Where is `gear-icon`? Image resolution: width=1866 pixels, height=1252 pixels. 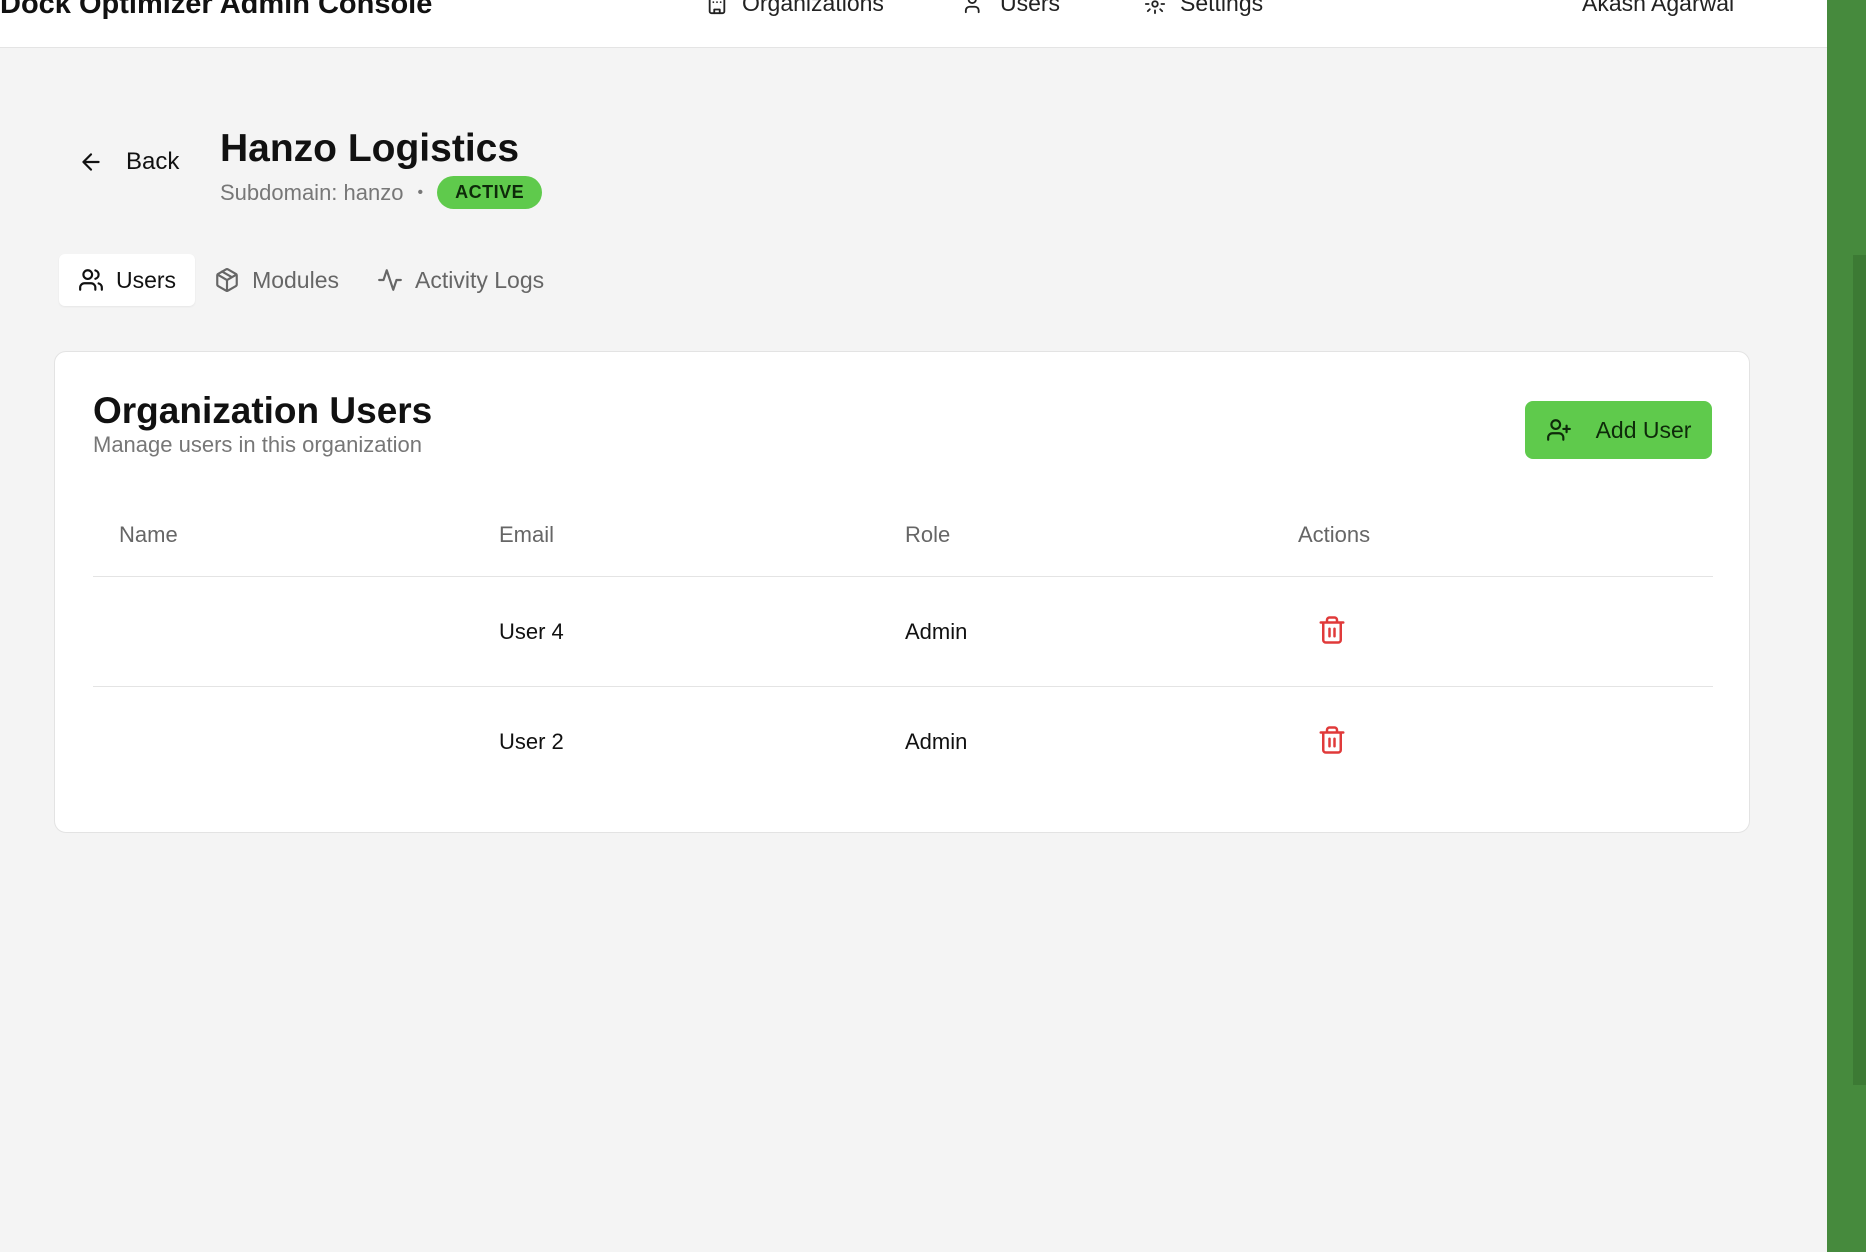
gear-icon is located at coordinates (1155, 7).